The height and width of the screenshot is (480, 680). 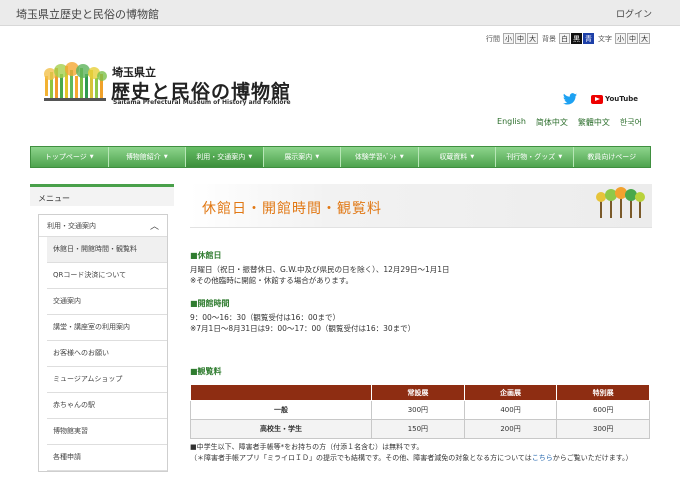 I want to click on table-header-cell: 常設展, so click(x=418, y=392).